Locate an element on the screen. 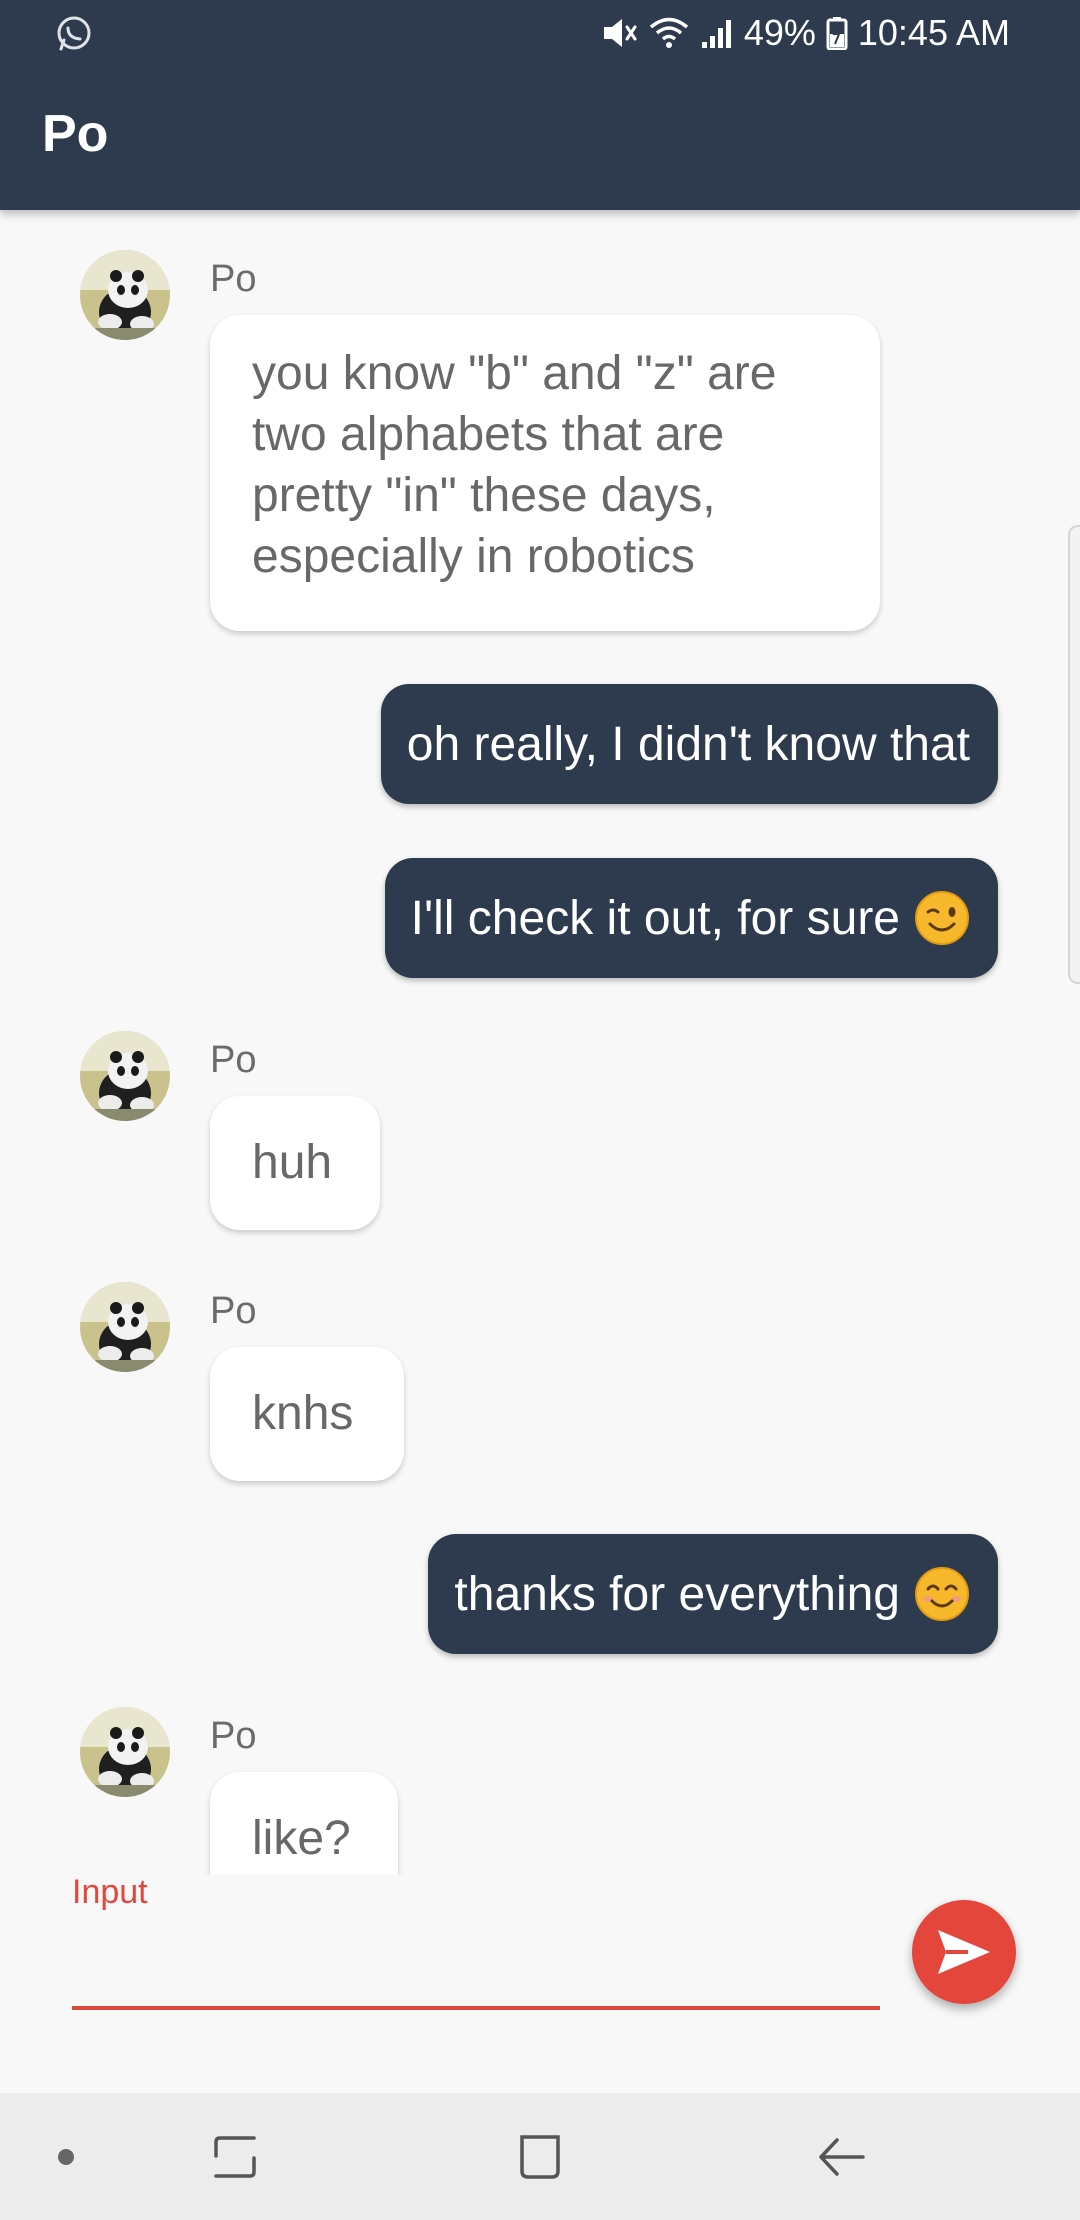  message-text: like? is located at coordinates (301, 1838).